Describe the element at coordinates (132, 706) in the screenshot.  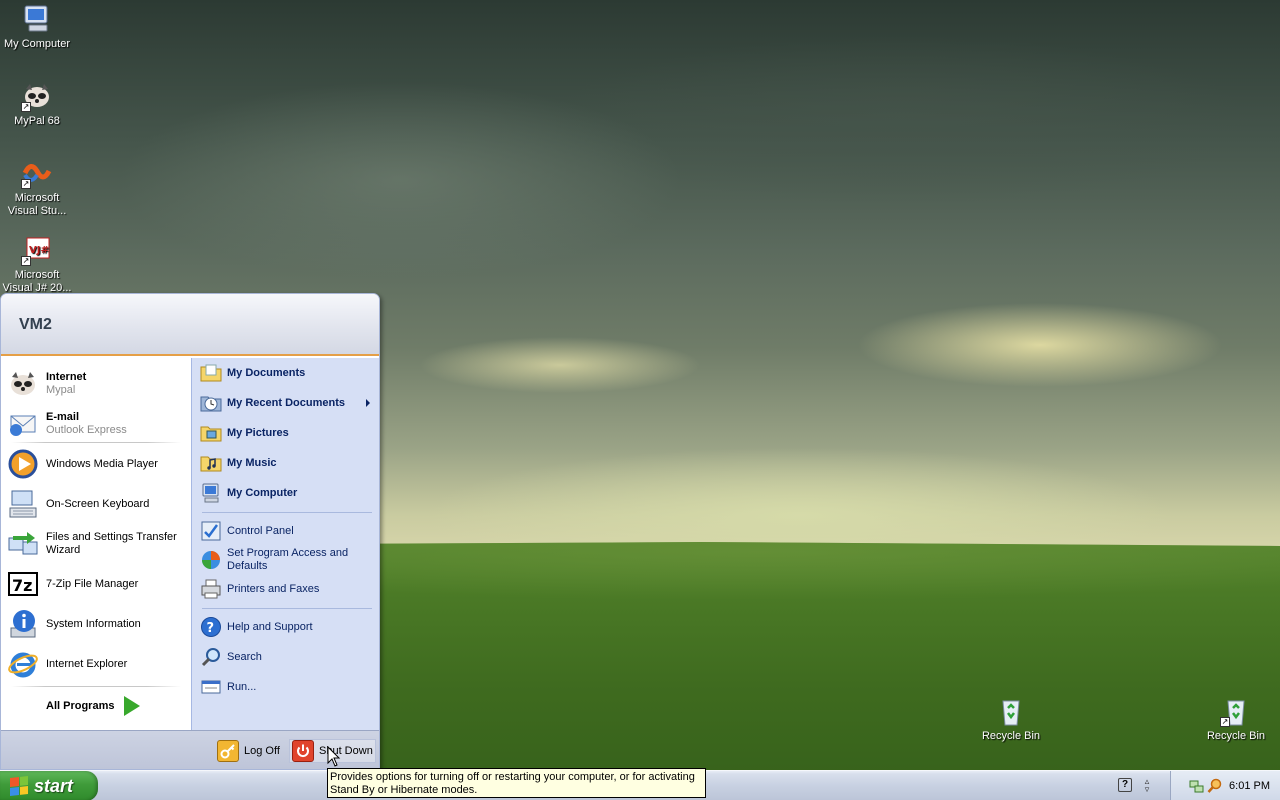
I see `green-arrow-icon` at that location.